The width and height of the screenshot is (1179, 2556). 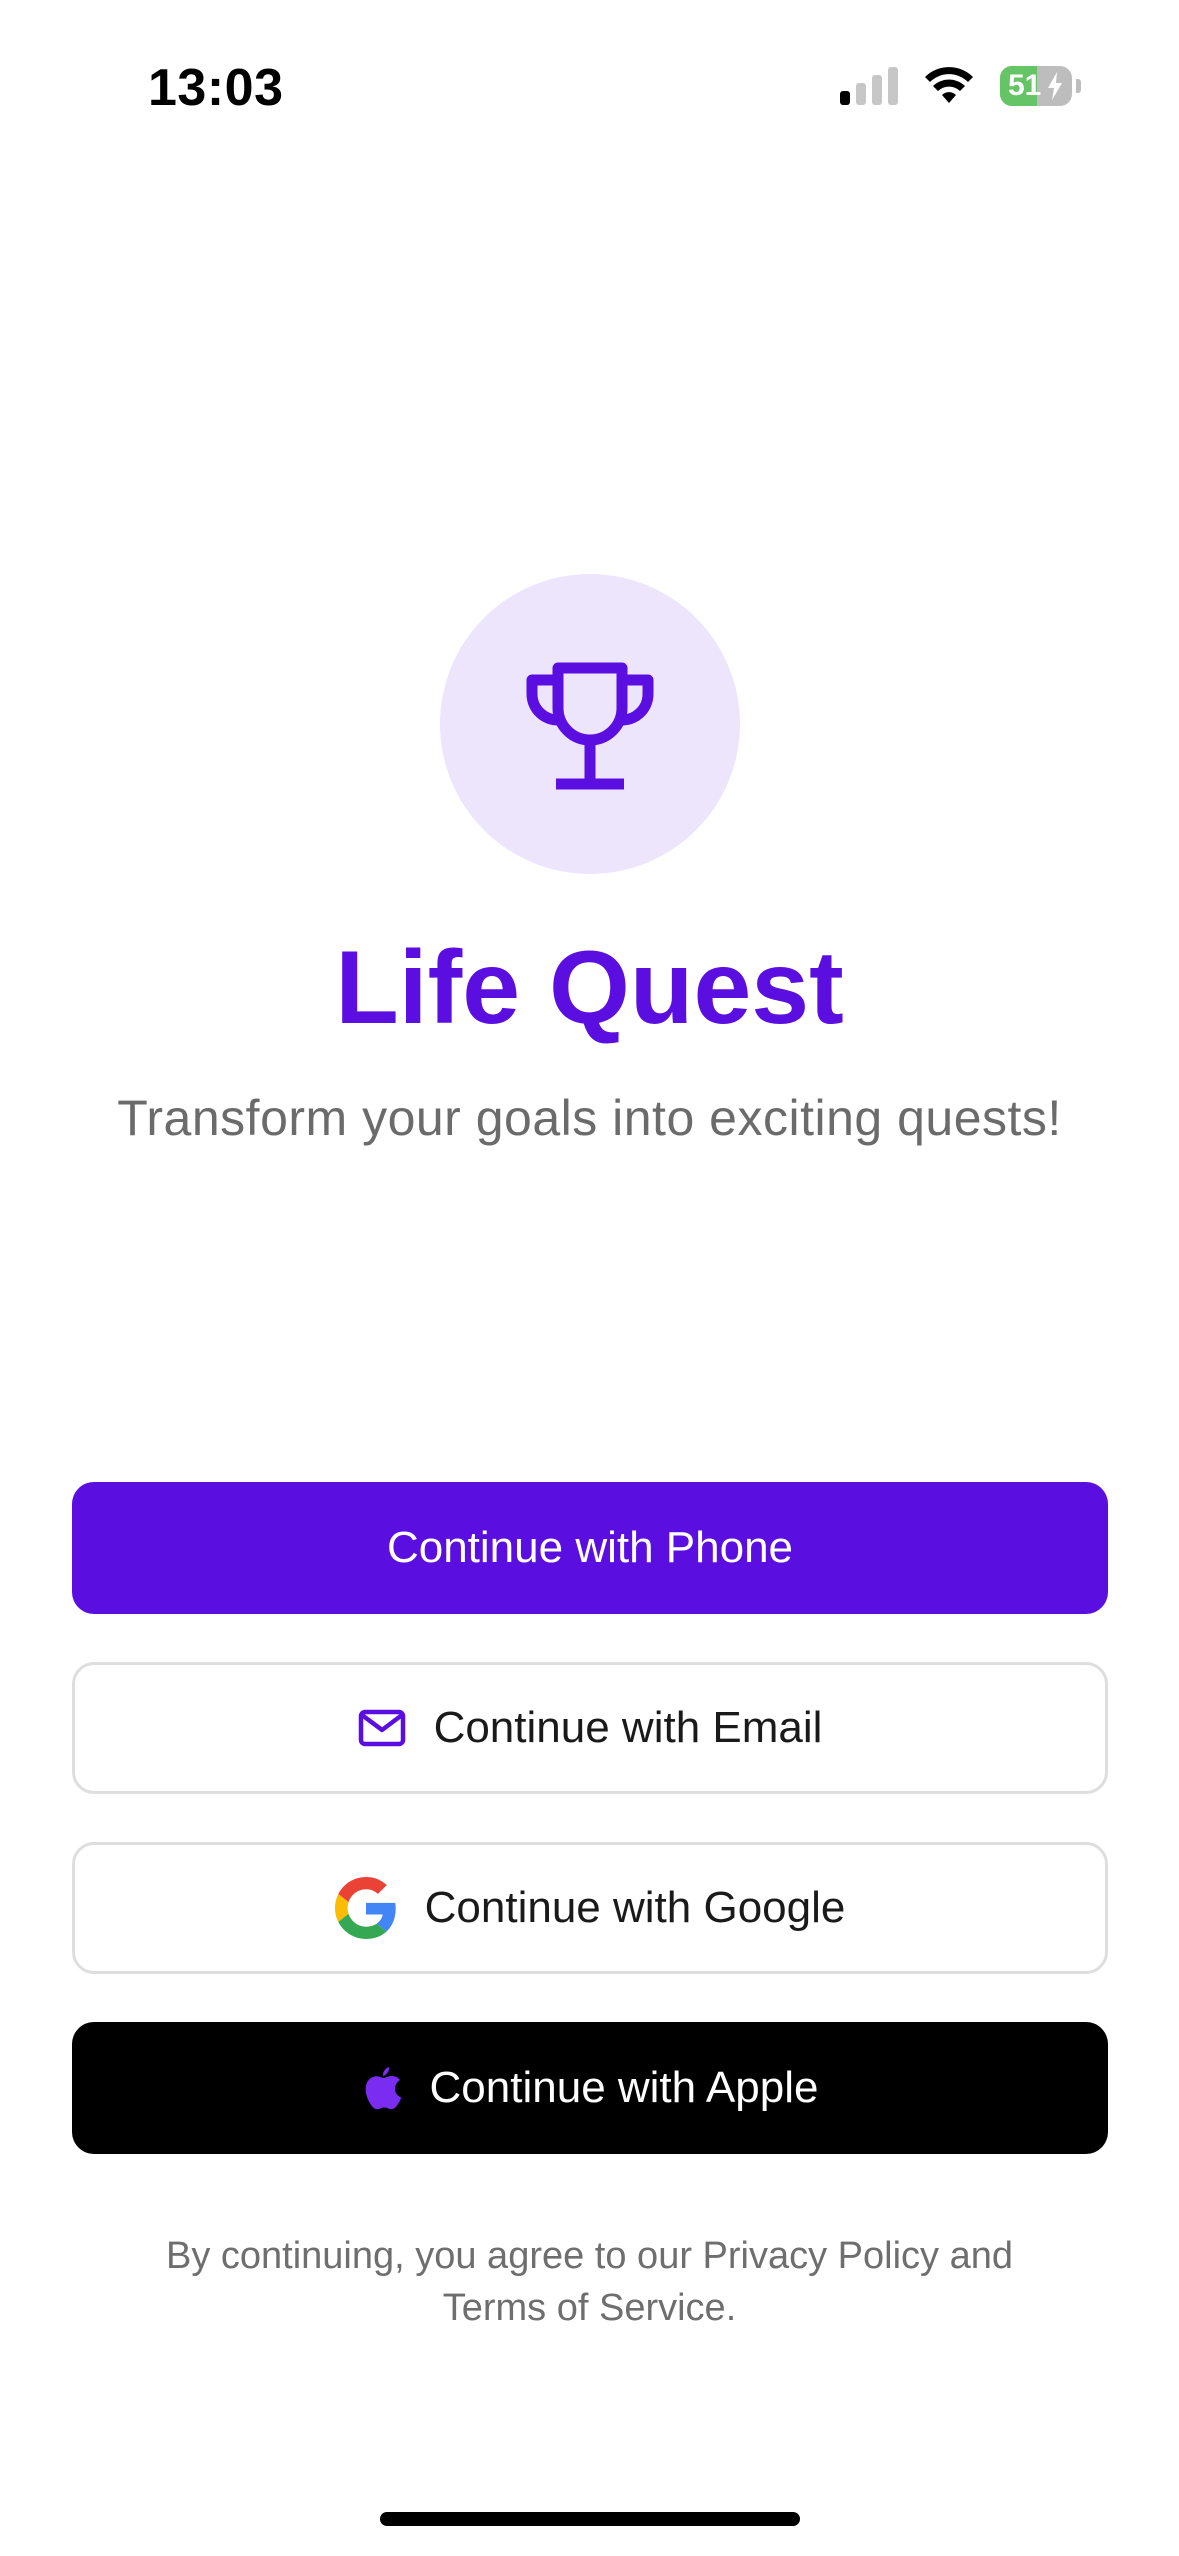 I want to click on legal-prefix: By continuing, you agree to our, so click(x=434, y=2256).